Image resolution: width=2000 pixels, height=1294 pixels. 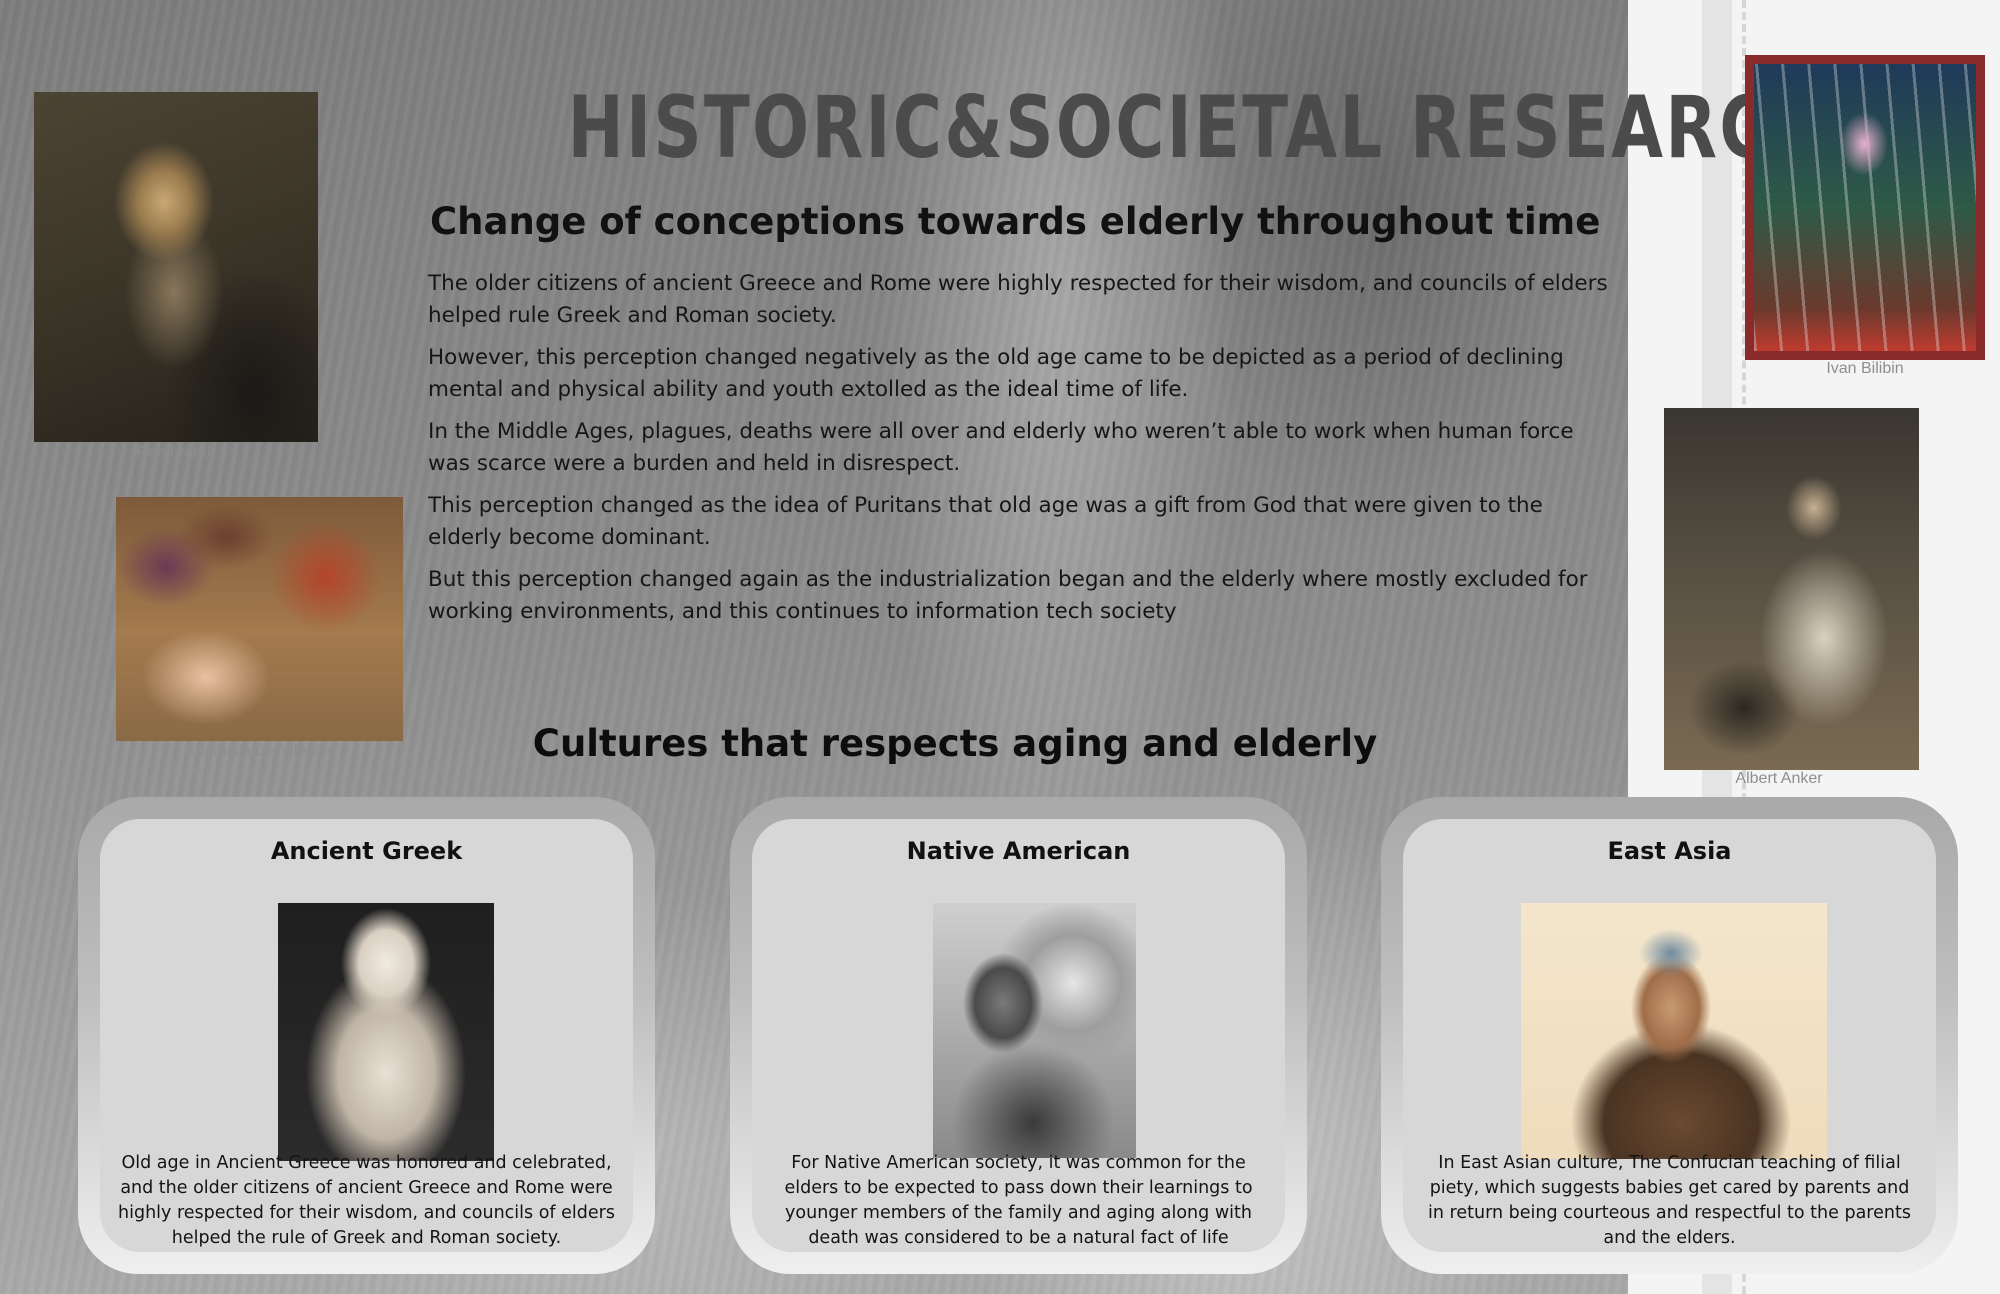 I want to click on anker-caption: Albert Anker, so click(x=1779, y=778).